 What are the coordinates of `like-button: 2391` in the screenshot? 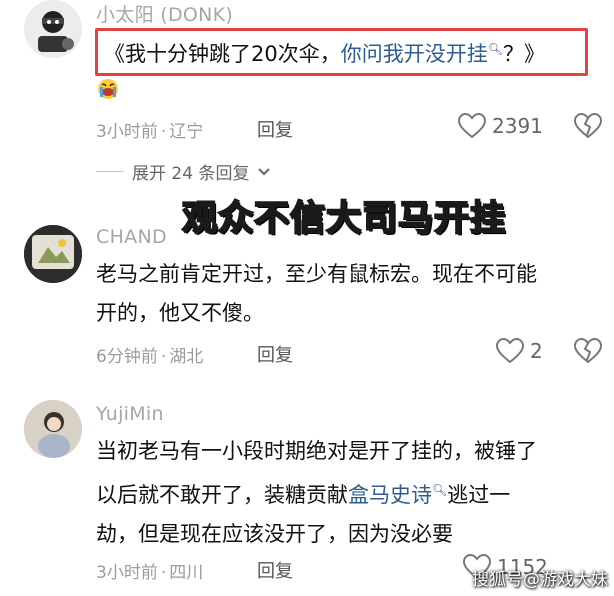 It's located at (500, 126).